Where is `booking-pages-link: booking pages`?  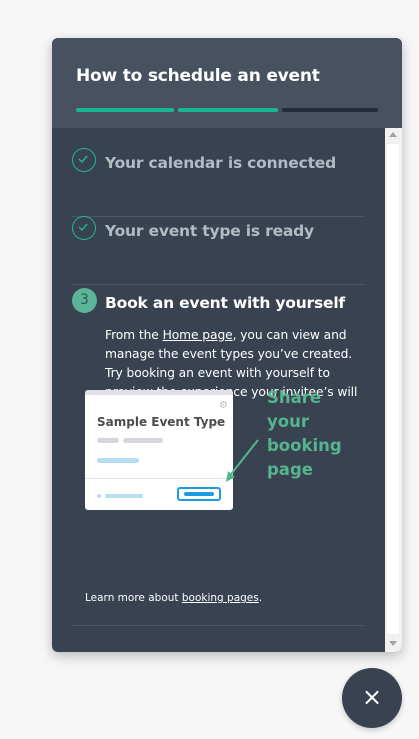 booking-pages-link: booking pages is located at coordinates (220, 598).